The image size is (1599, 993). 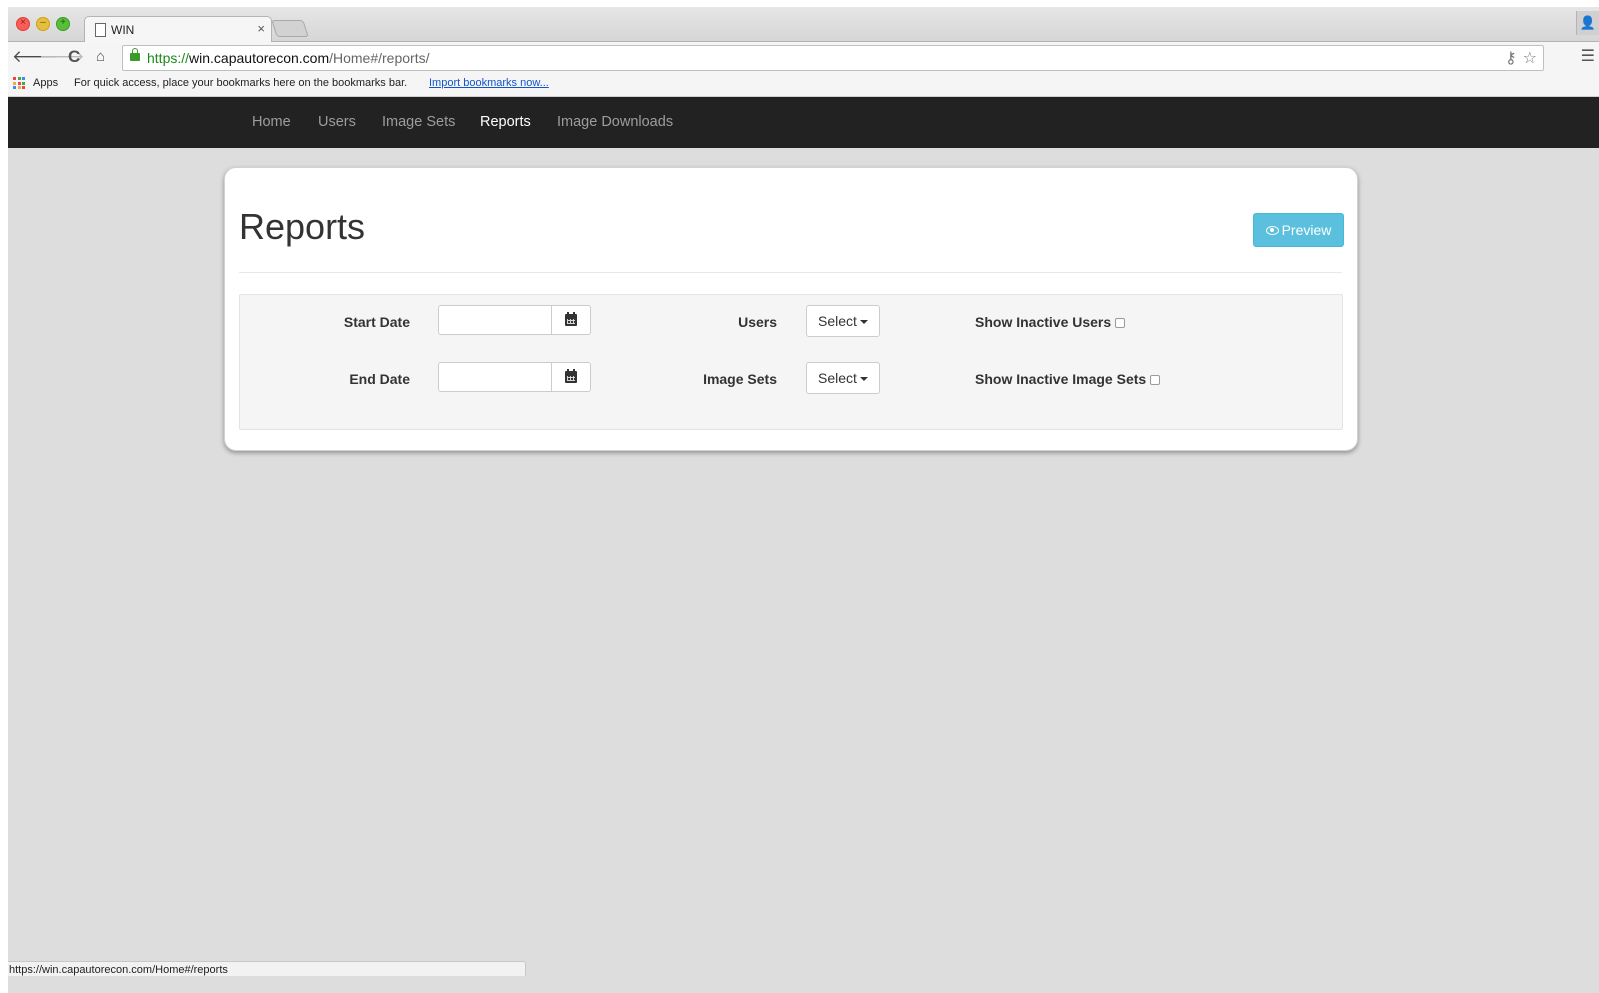 I want to click on start-date-label: Start Date, so click(x=376, y=322).